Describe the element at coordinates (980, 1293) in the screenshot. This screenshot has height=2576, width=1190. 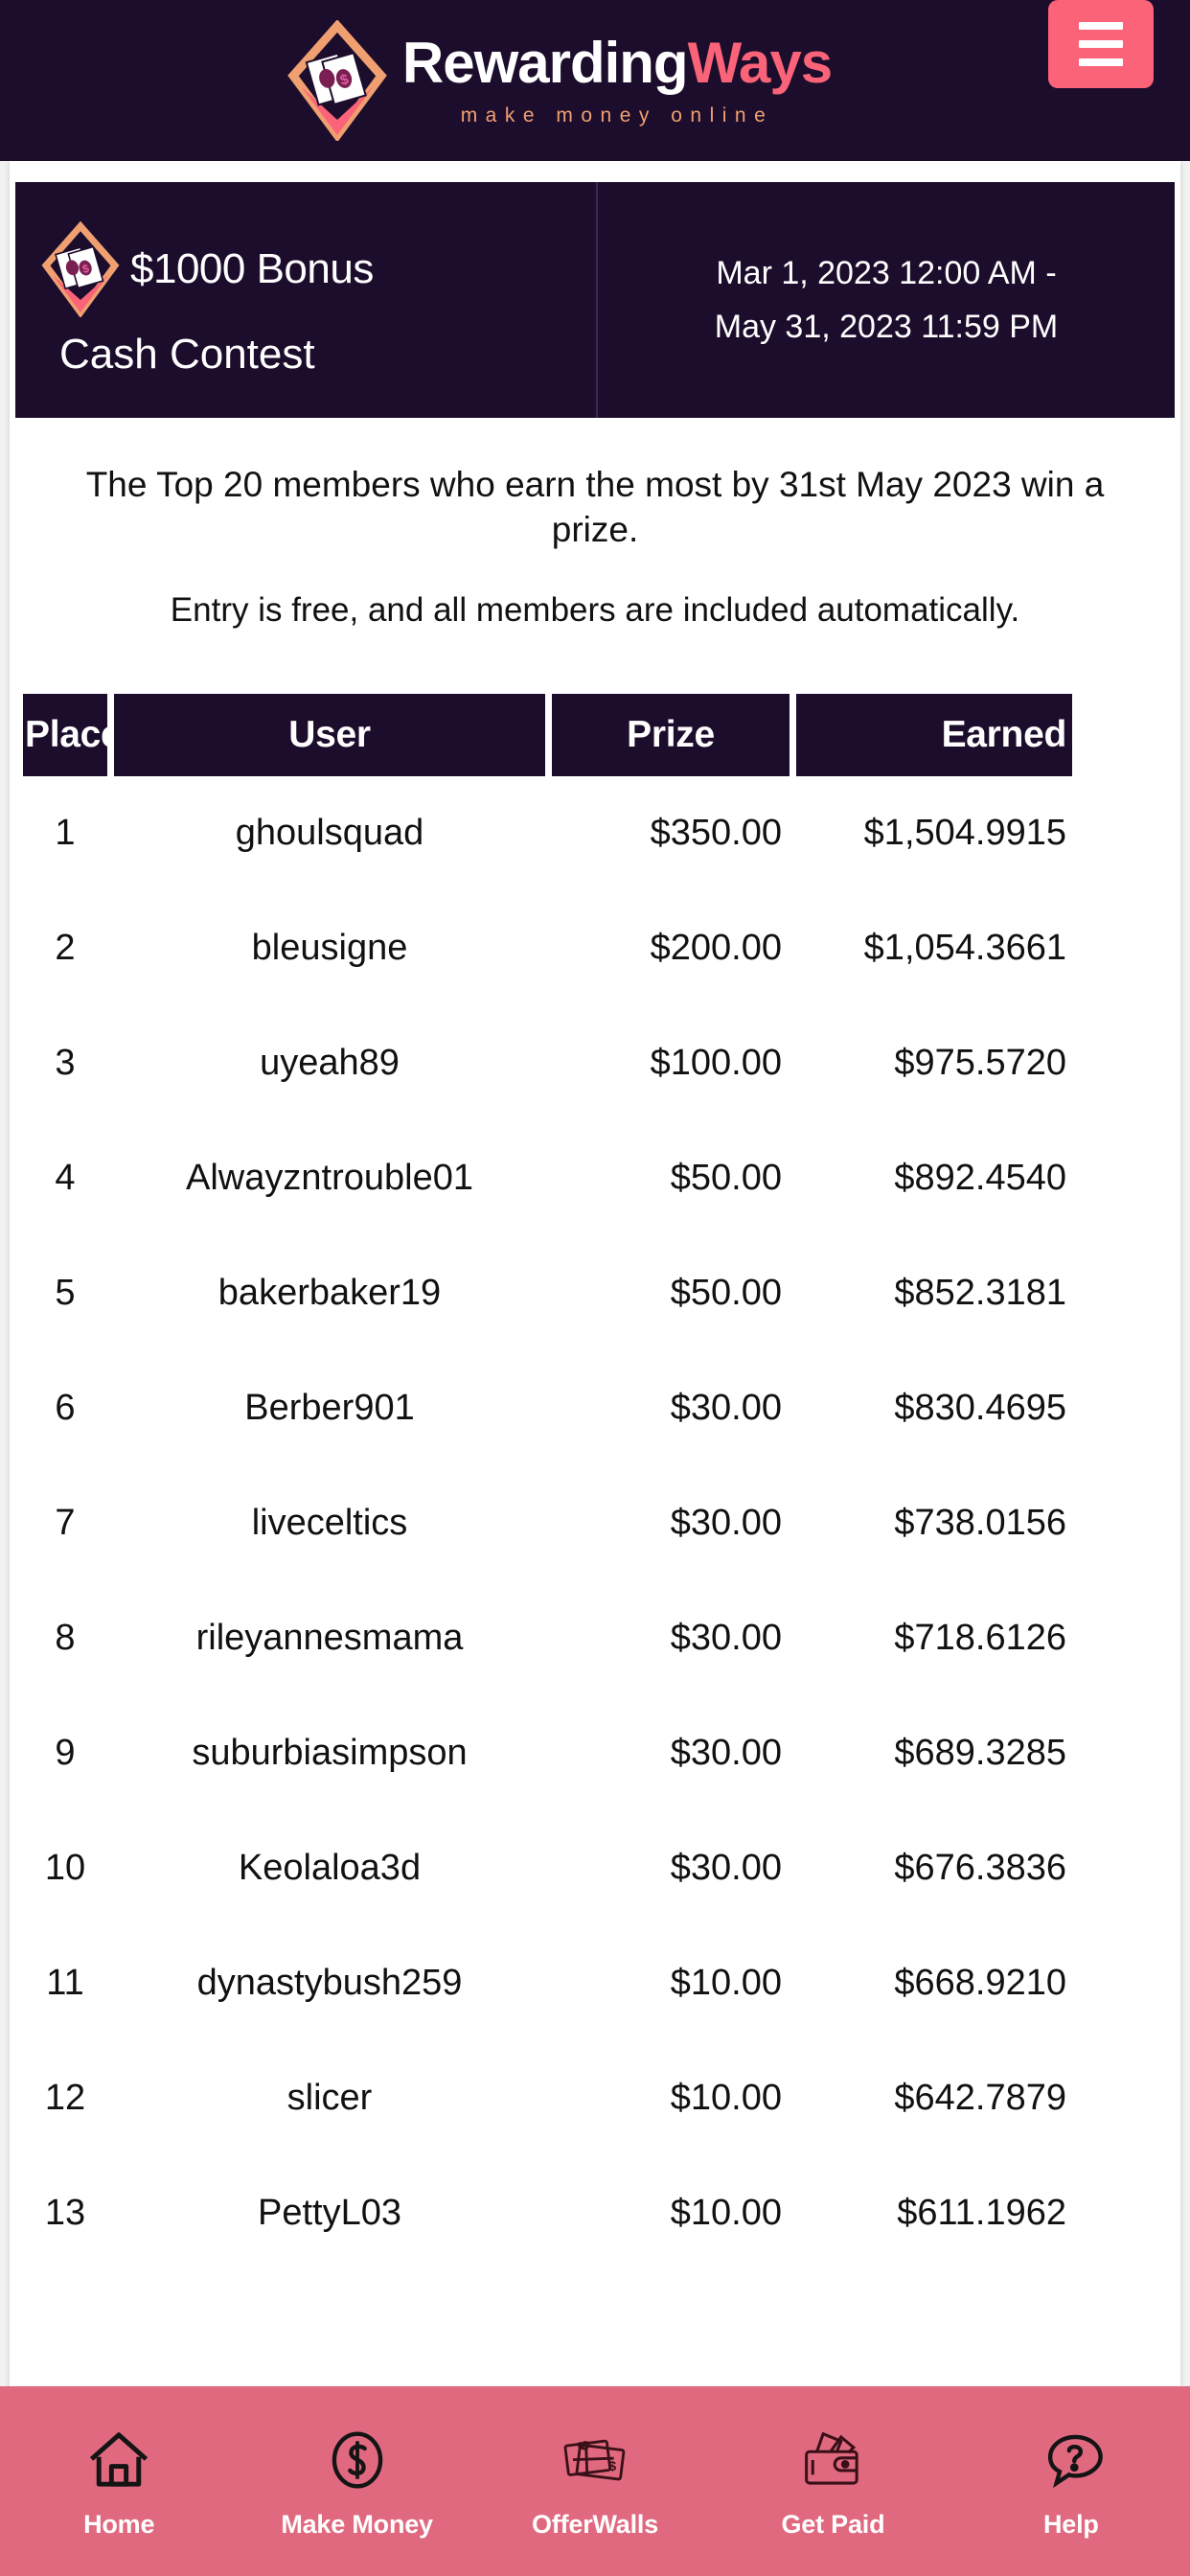
I see `cell-earned: $852.3181` at that location.